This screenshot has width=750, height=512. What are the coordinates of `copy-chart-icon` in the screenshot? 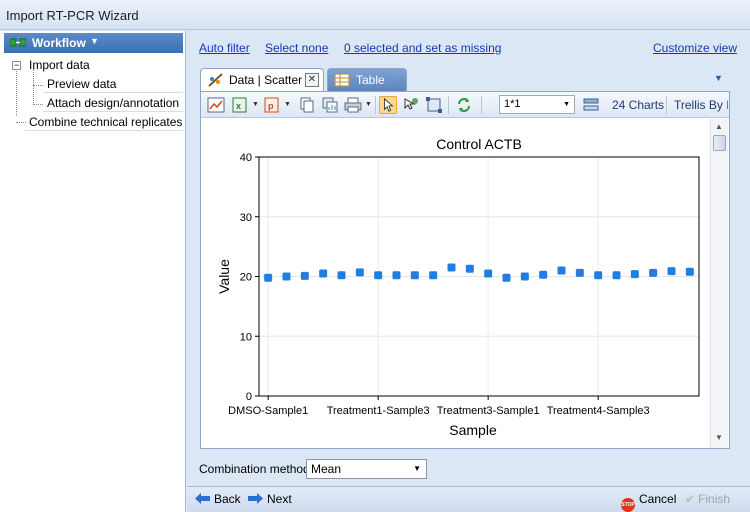 It's located at (330, 105).